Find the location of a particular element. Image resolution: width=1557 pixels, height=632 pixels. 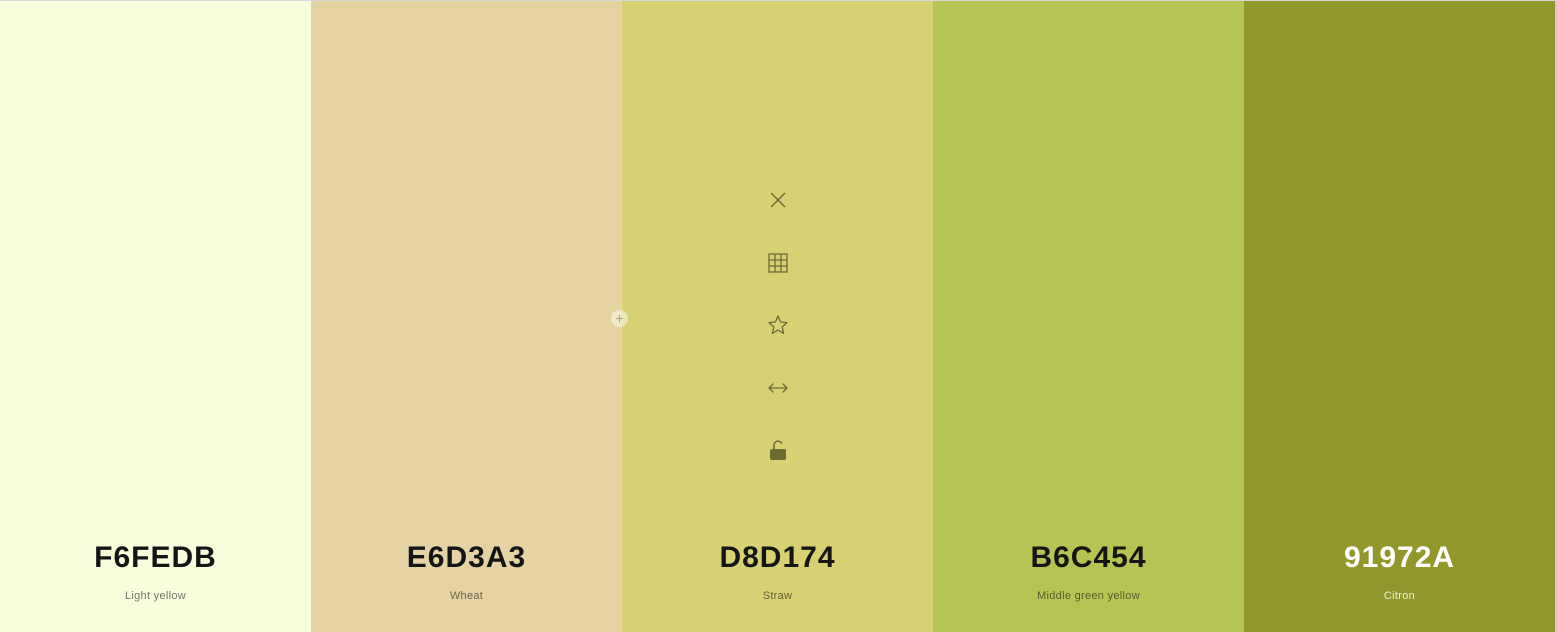

close-icon is located at coordinates (777, 200).